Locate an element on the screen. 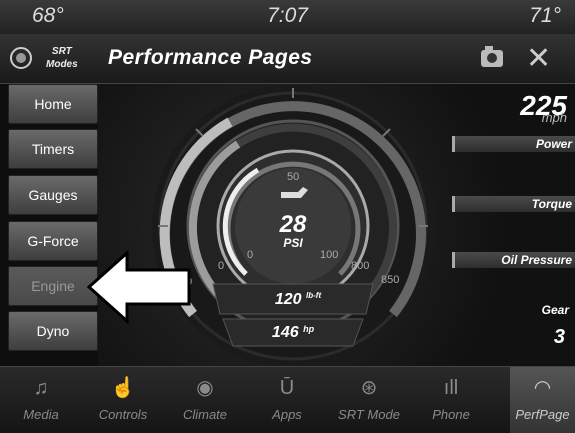 The image size is (575, 433). torque-value: 120 is located at coordinates (288, 299).